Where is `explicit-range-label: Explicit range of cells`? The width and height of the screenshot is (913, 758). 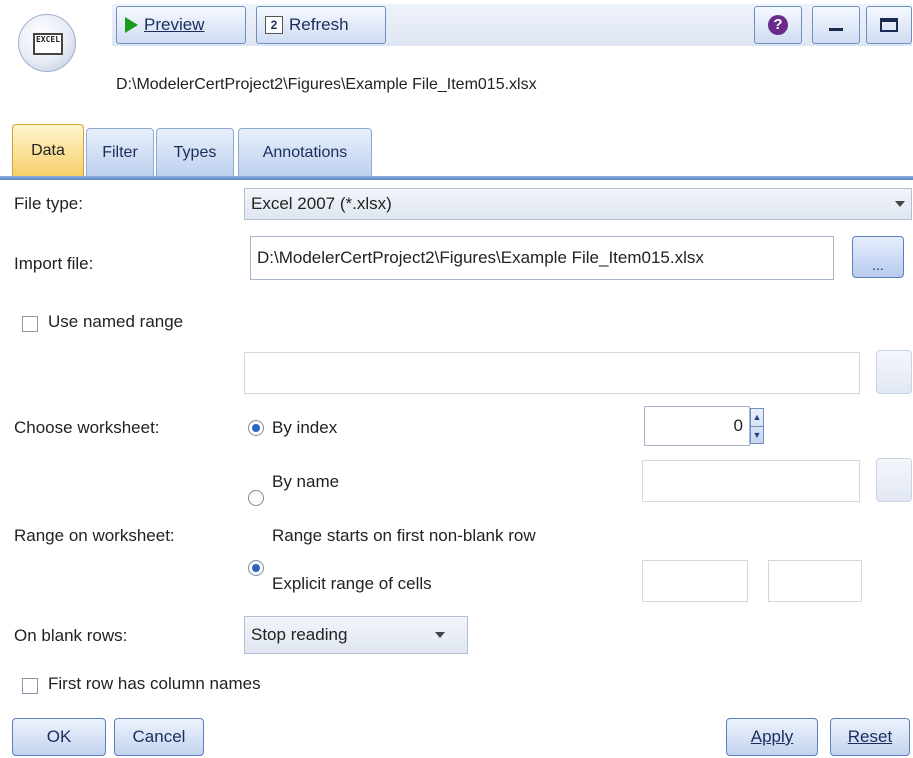
explicit-range-label: Explicit range of cells is located at coordinates (352, 583).